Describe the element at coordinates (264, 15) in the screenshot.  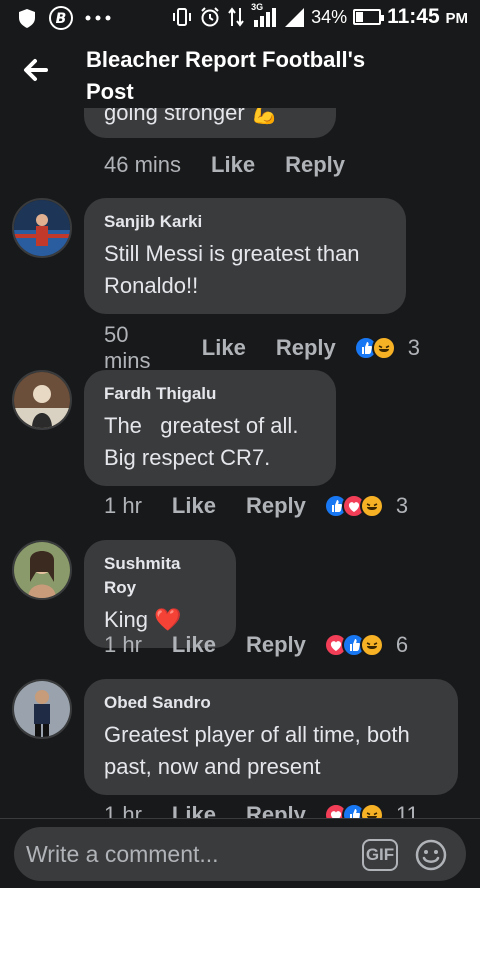
I see `cell-signal-3g-icon: 3G` at that location.